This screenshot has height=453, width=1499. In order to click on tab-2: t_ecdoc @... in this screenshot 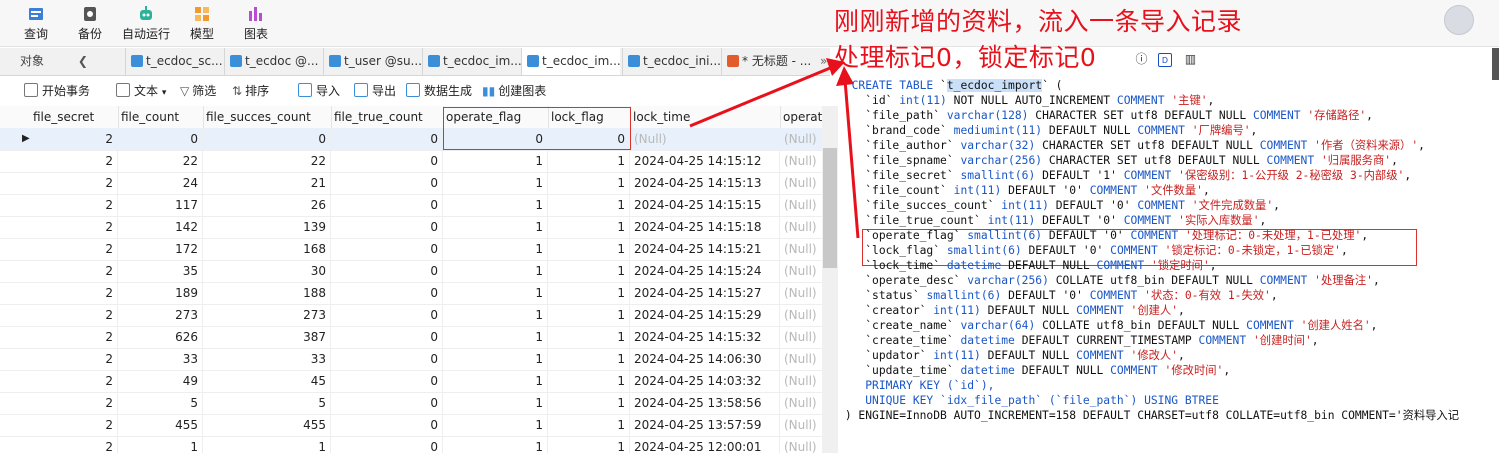, I will do `click(273, 61)`.